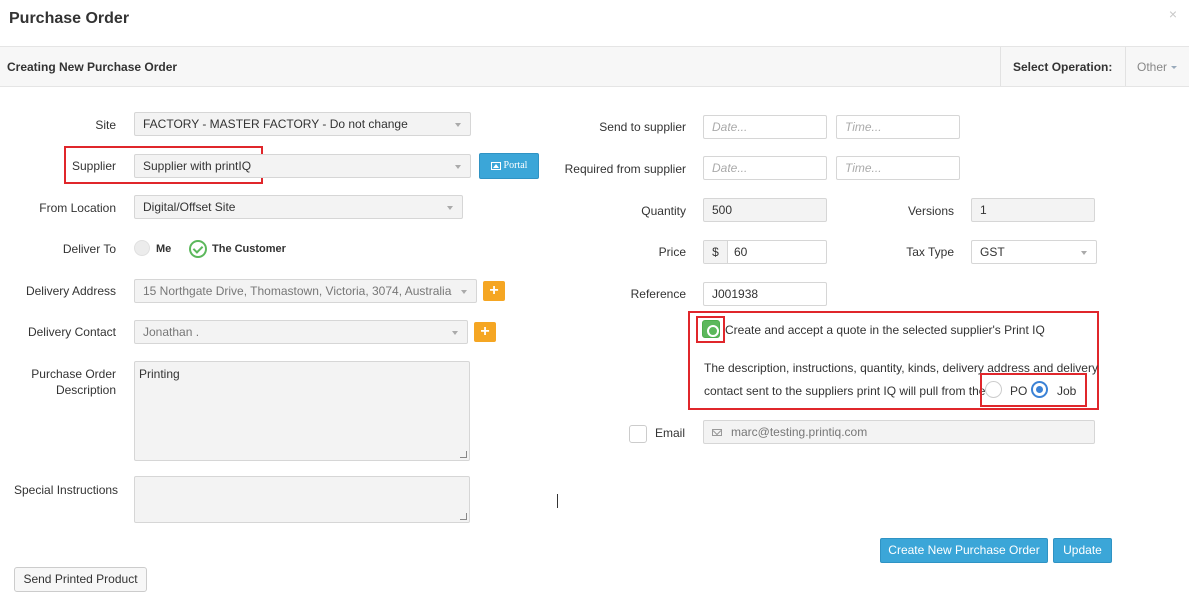  What do you see at coordinates (670, 433) in the screenshot?
I see `email-label: Email` at bounding box center [670, 433].